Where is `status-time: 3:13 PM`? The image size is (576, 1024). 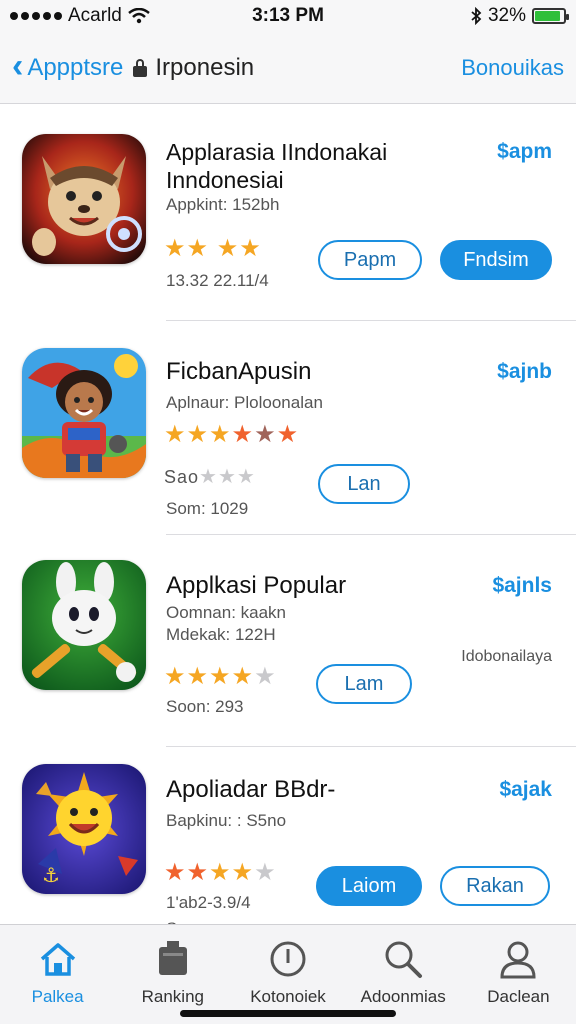
status-time: 3:13 PM is located at coordinates (288, 15).